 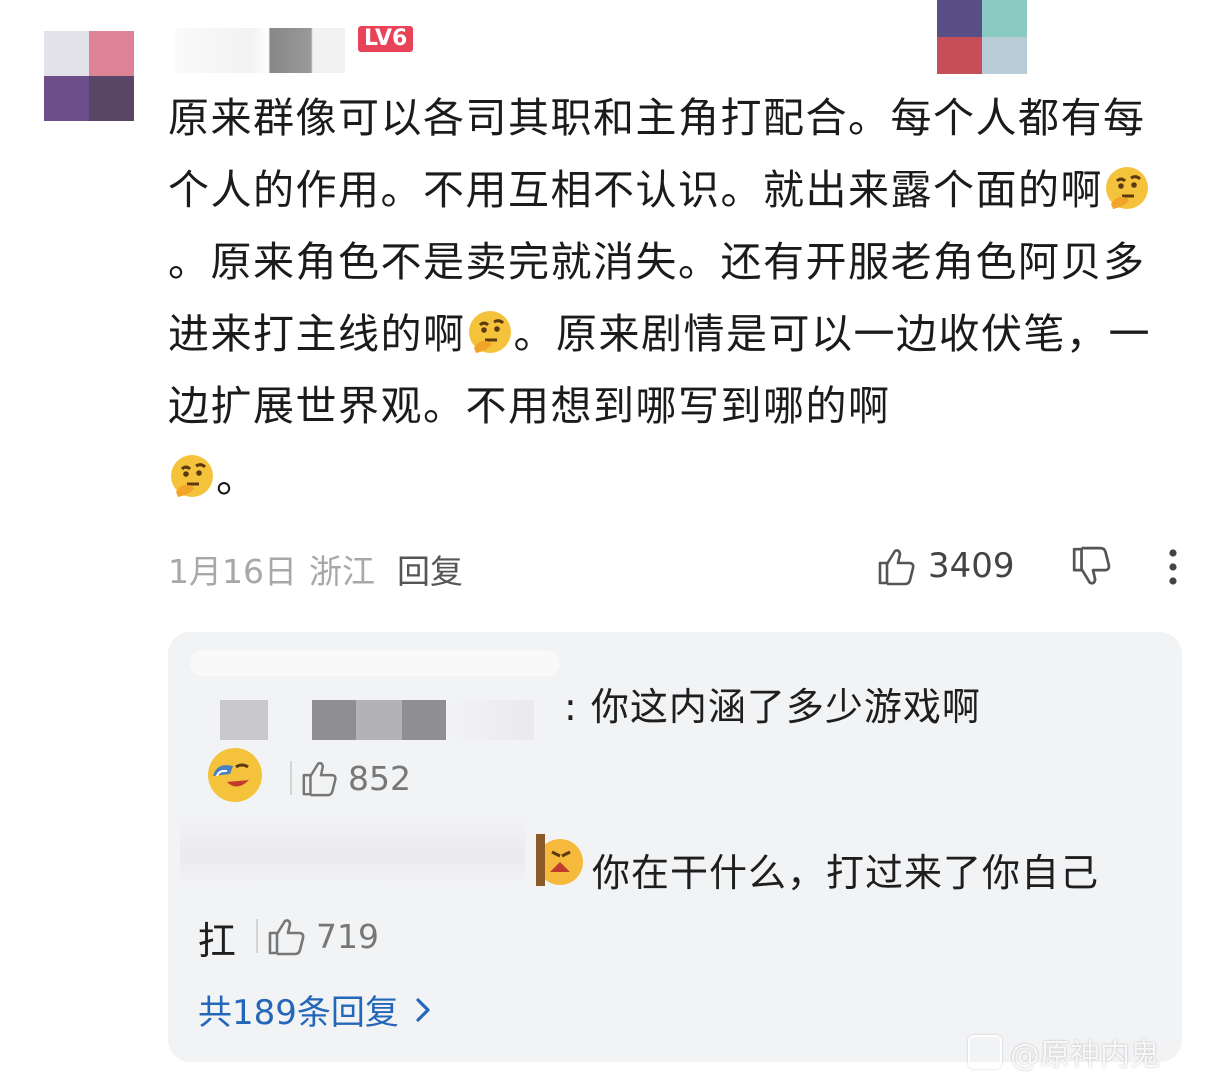 What do you see at coordinates (260, 50) in the screenshot?
I see `username-blurred` at bounding box center [260, 50].